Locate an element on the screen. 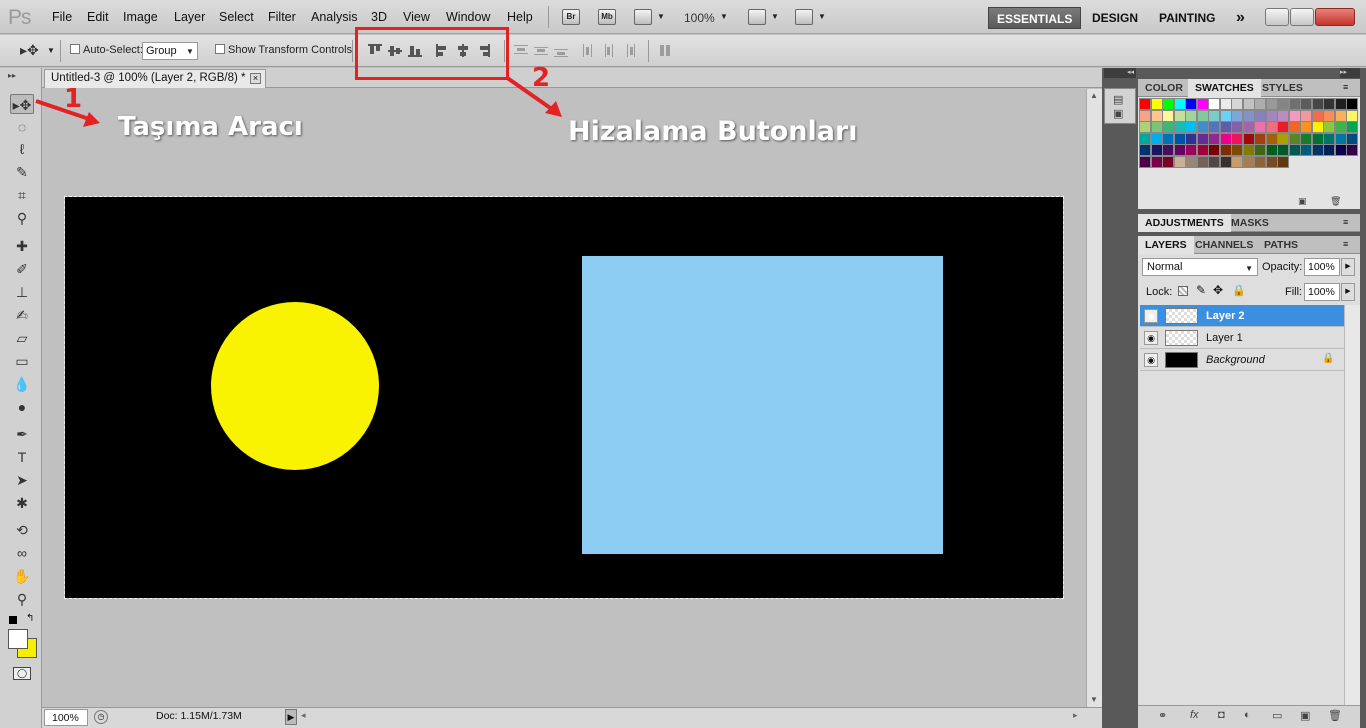 The width and height of the screenshot is (1366, 728). clone-stamp-tool-icon: ⊥ is located at coordinates (22, 292).